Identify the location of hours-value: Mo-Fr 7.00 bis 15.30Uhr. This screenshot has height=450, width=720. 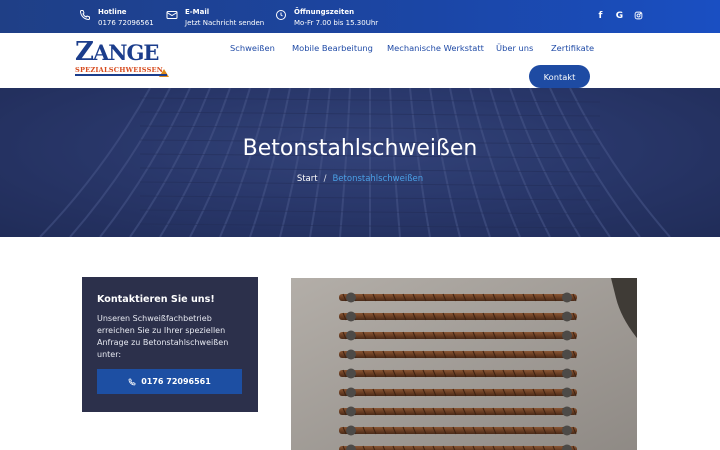
(336, 23).